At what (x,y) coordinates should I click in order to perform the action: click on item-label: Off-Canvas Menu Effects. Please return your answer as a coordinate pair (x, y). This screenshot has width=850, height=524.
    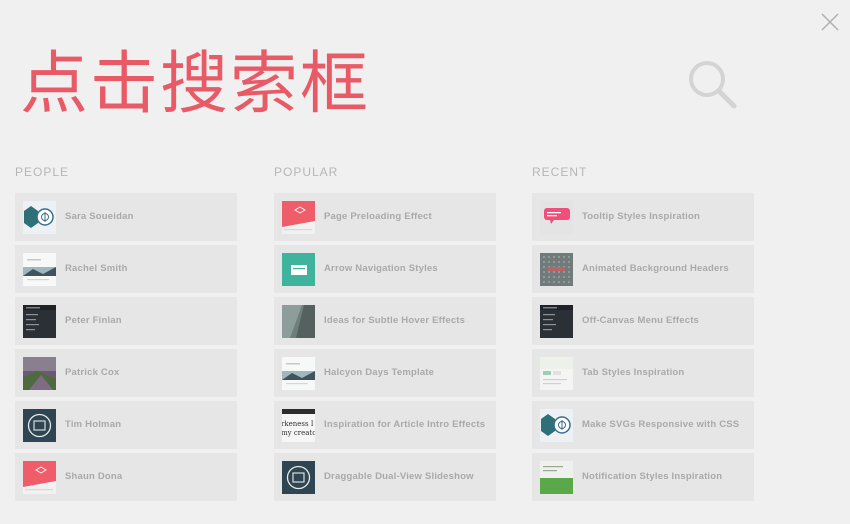
    Looking at the image, I should click on (641, 320).